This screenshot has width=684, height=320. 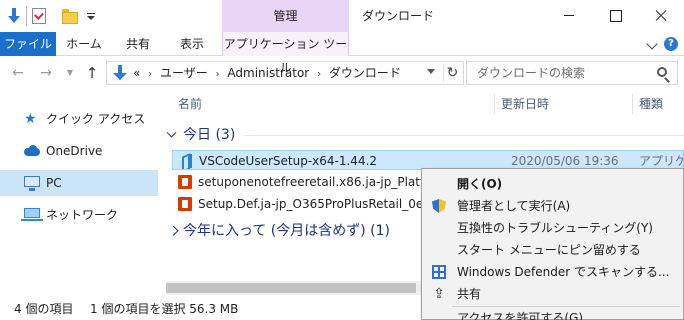 I want to click on forward-arrow-icon: →, so click(x=46, y=73).